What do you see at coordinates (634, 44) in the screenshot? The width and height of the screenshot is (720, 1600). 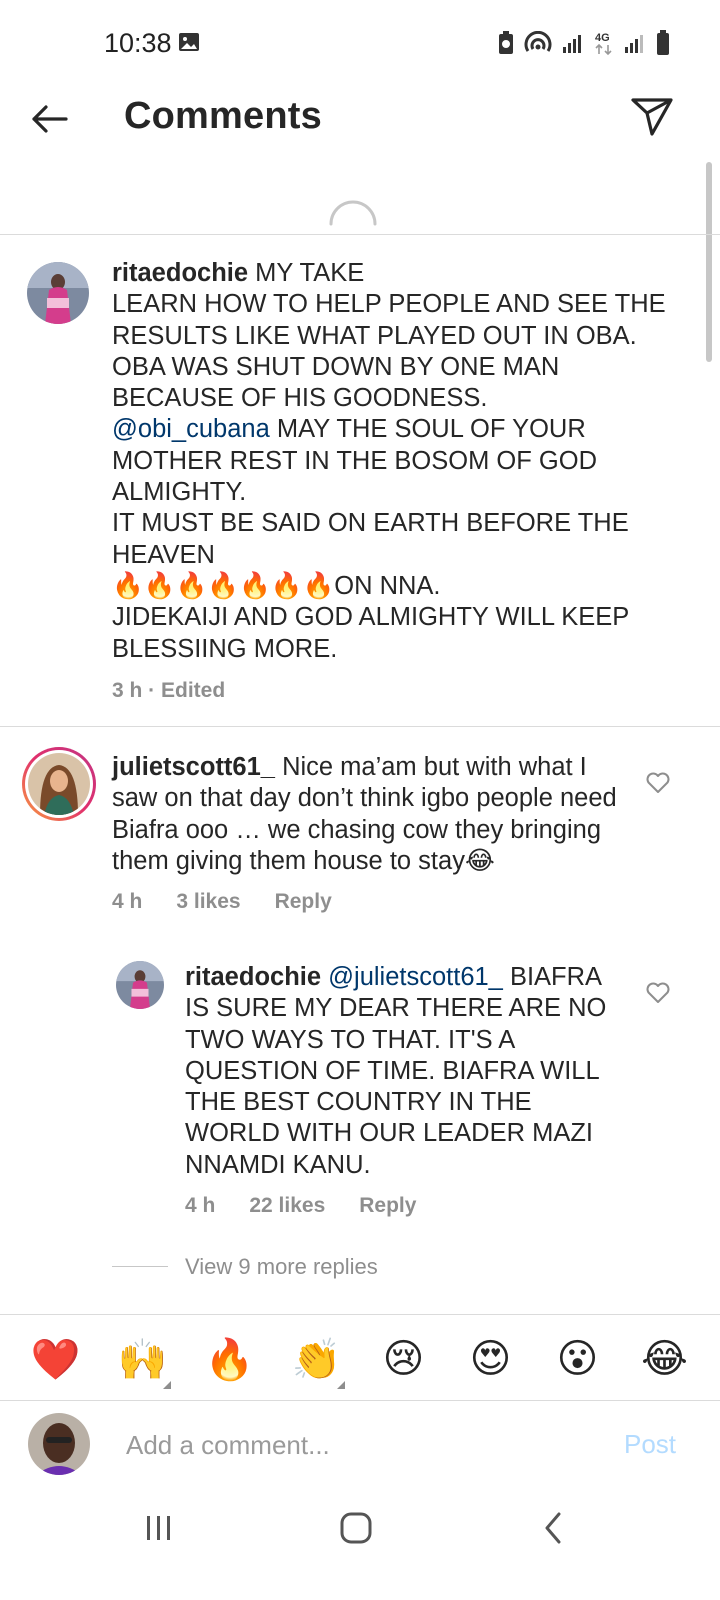 I see `signal-2-icon` at bounding box center [634, 44].